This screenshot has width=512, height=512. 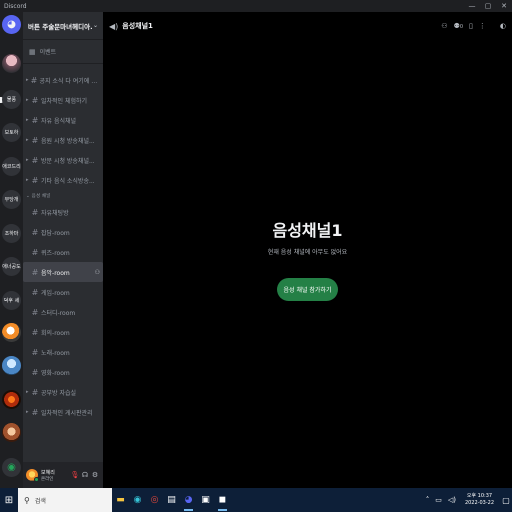 I want to click on user-panel: 보혜리 온라인 🎙 ☊ ⚙, so click(x=63, y=475).